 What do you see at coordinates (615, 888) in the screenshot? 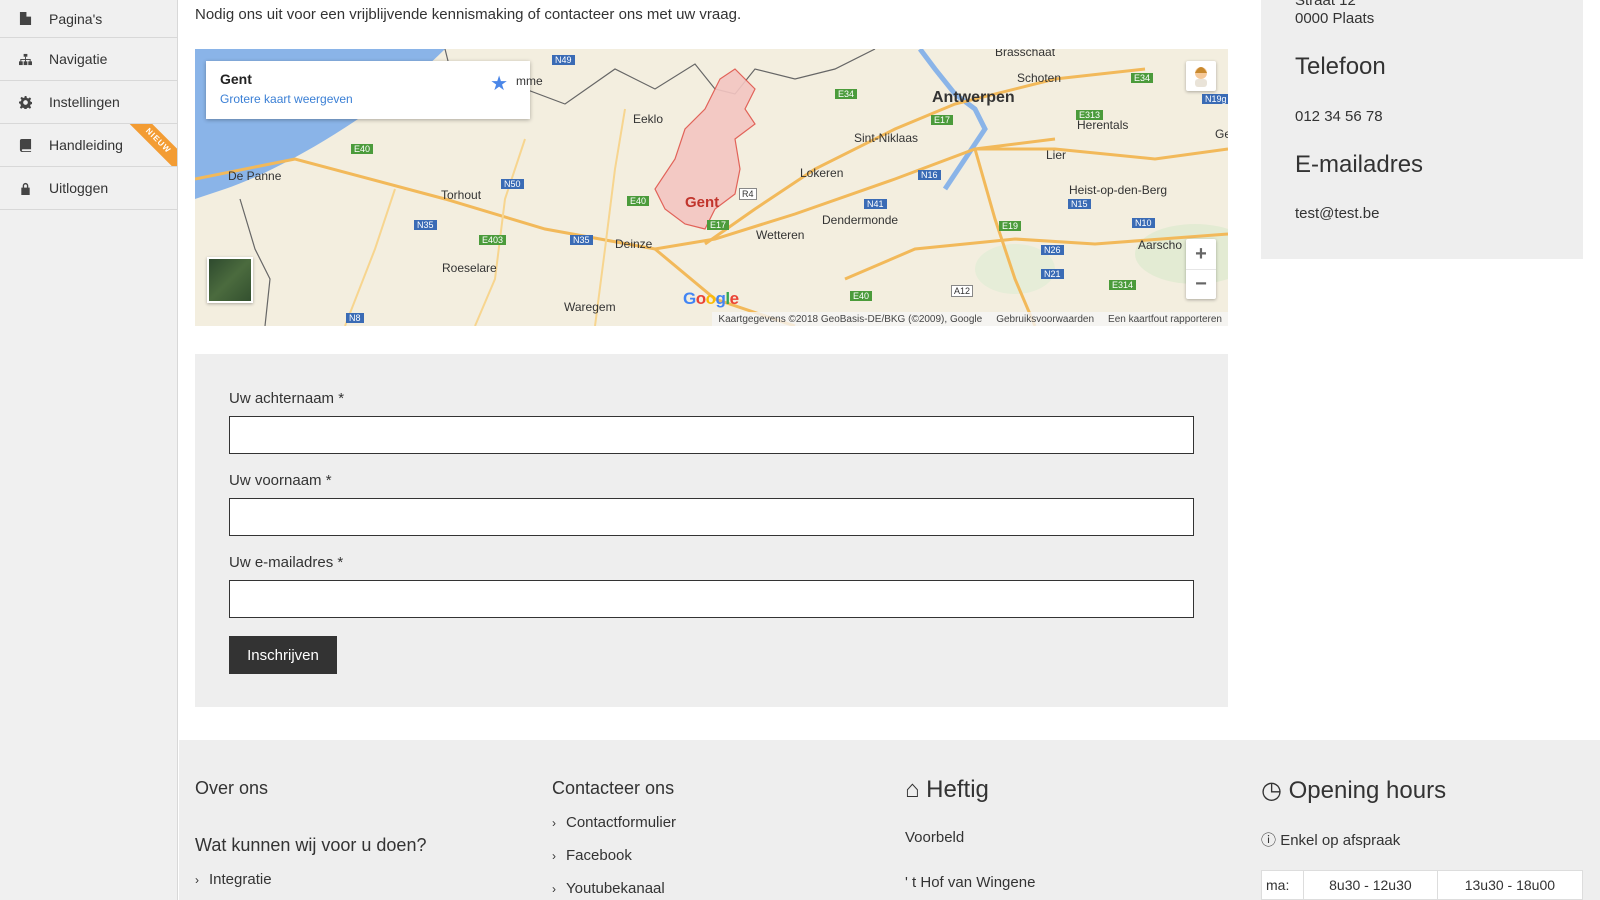
I see `footer-link-label: Youtubekanaal` at bounding box center [615, 888].